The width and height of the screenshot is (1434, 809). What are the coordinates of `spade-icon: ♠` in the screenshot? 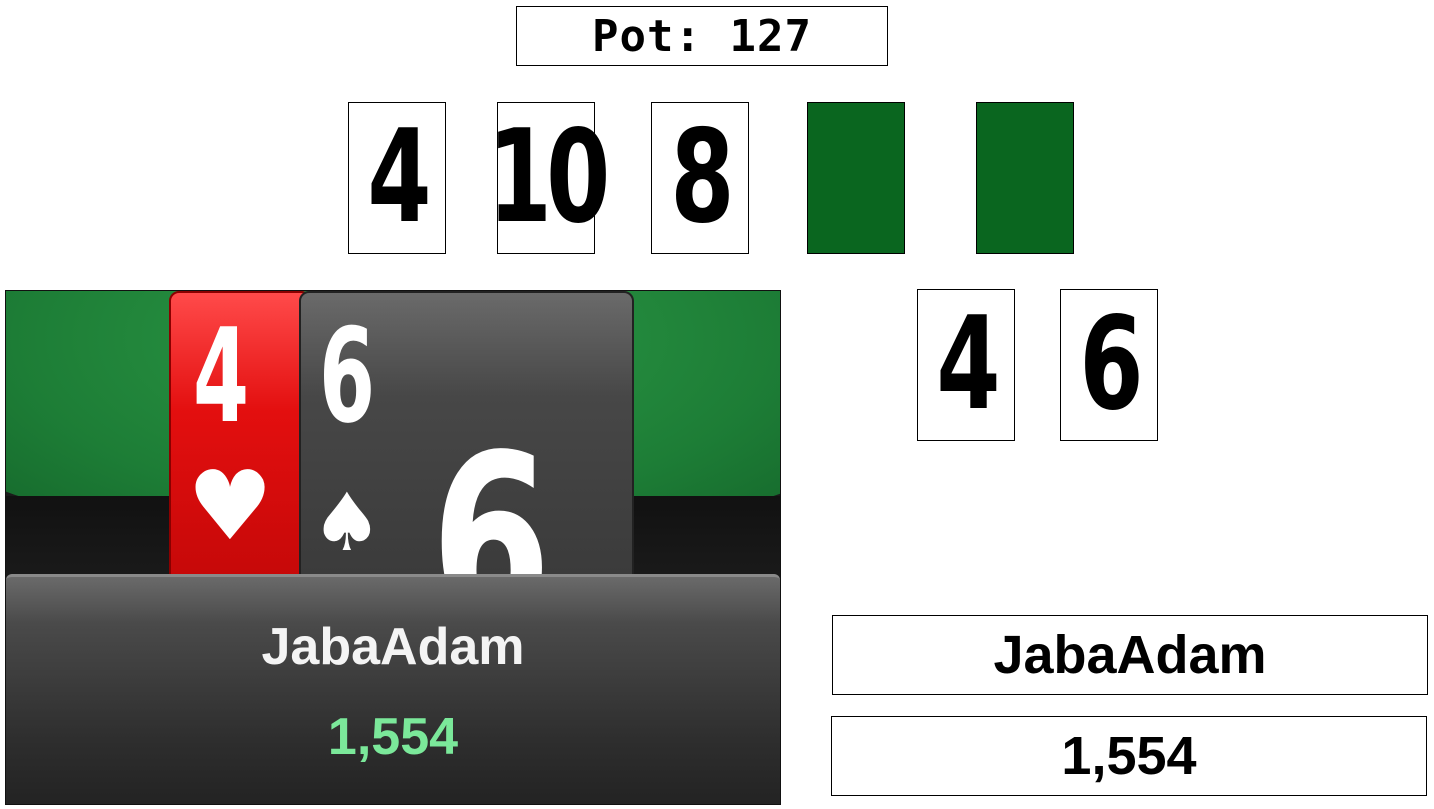 It's located at (347, 522).